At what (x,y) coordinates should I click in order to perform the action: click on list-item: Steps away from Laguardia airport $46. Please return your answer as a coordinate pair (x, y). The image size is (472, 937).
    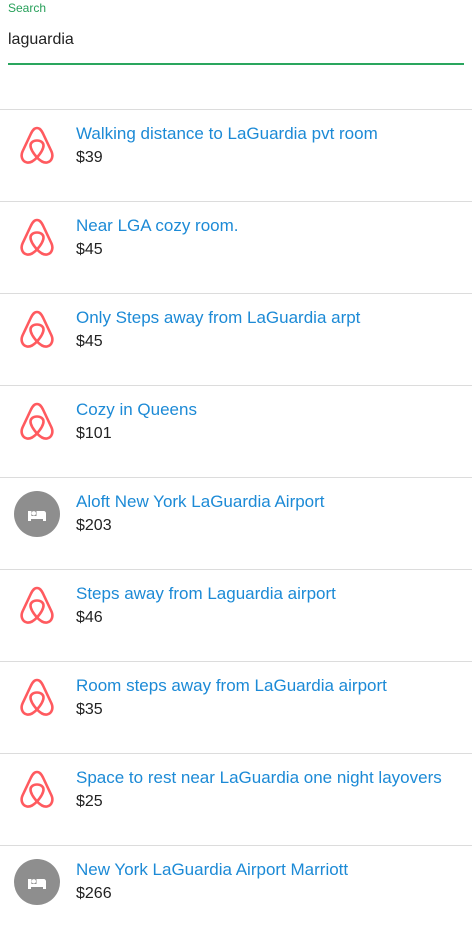
    Looking at the image, I should click on (236, 615).